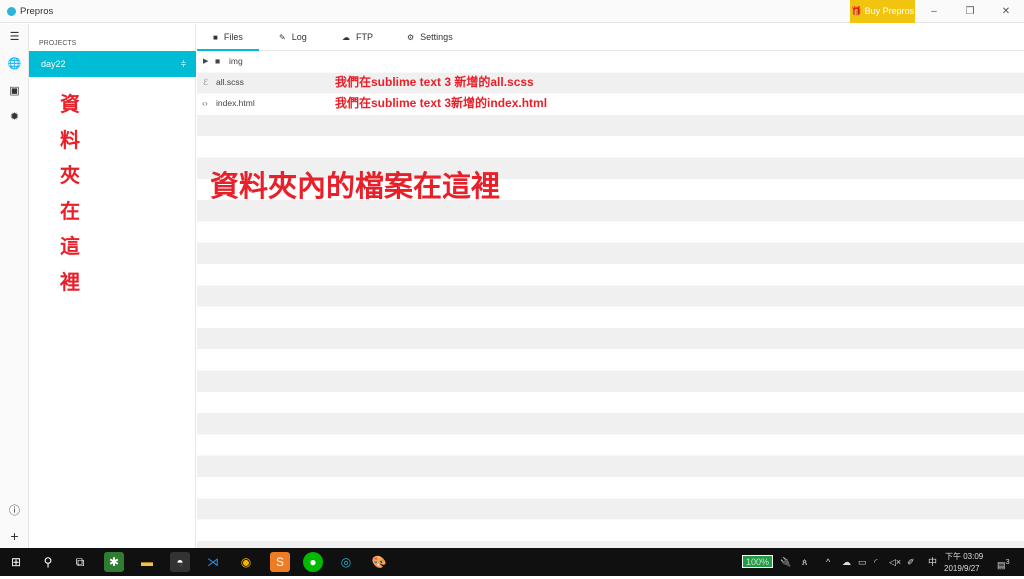 Image resolution: width=1024 pixels, height=579 pixels. Describe the element at coordinates (14, 36) in the screenshot. I see `menu-icon: ☰` at that location.